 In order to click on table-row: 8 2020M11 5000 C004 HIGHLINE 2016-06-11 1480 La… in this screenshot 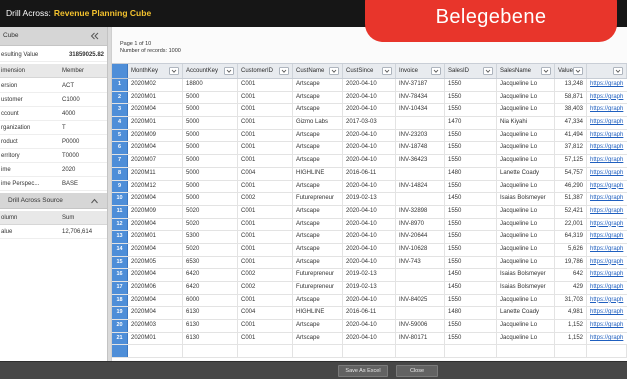, I will do `click(369, 174)`.